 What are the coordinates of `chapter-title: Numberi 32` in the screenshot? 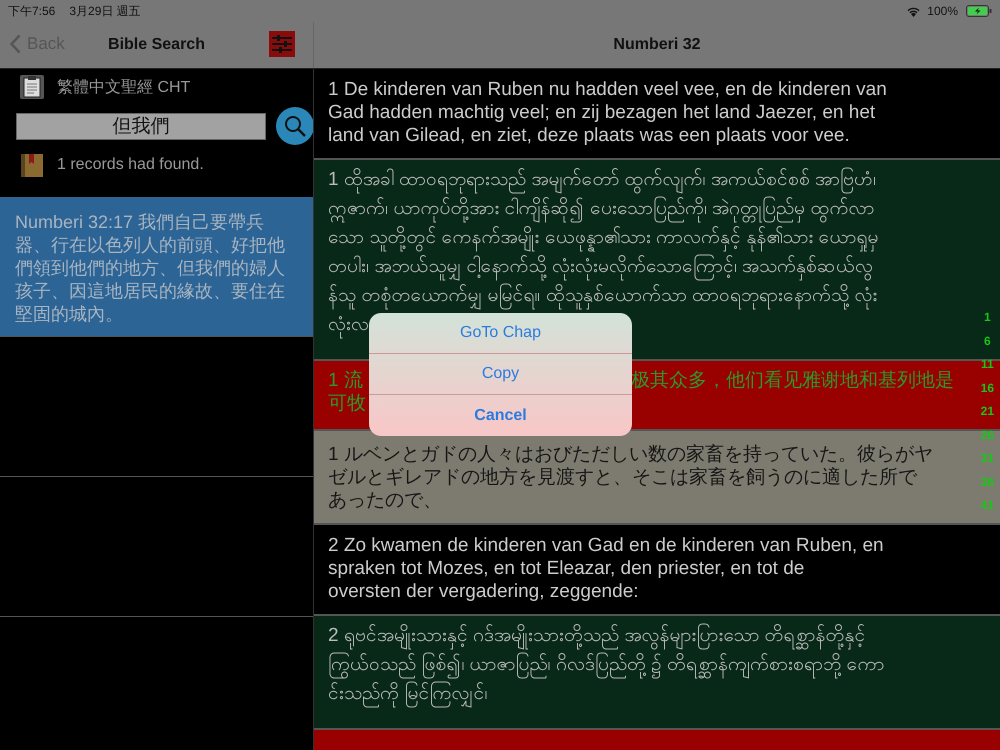 It's located at (657, 45).